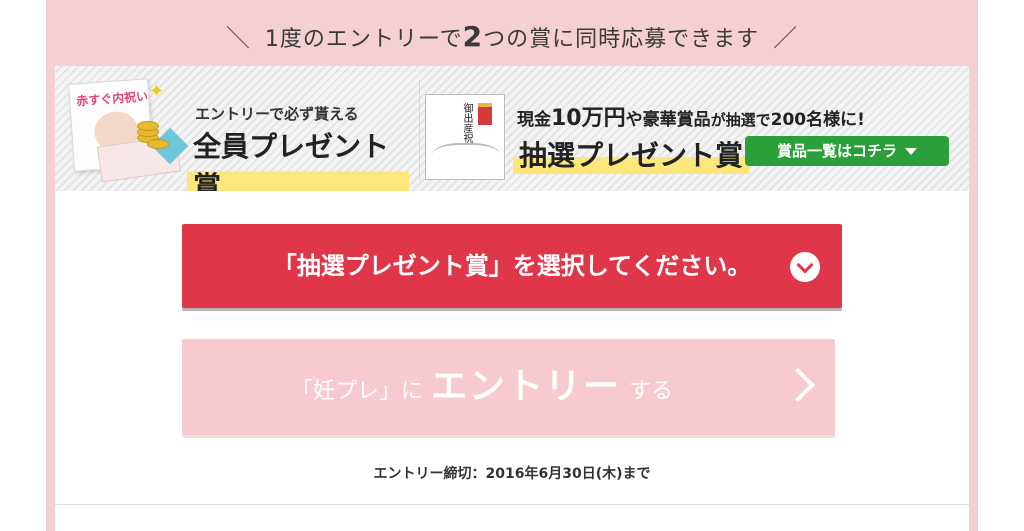  I want to click on subtitle-count: 200名様に!, so click(817, 120).